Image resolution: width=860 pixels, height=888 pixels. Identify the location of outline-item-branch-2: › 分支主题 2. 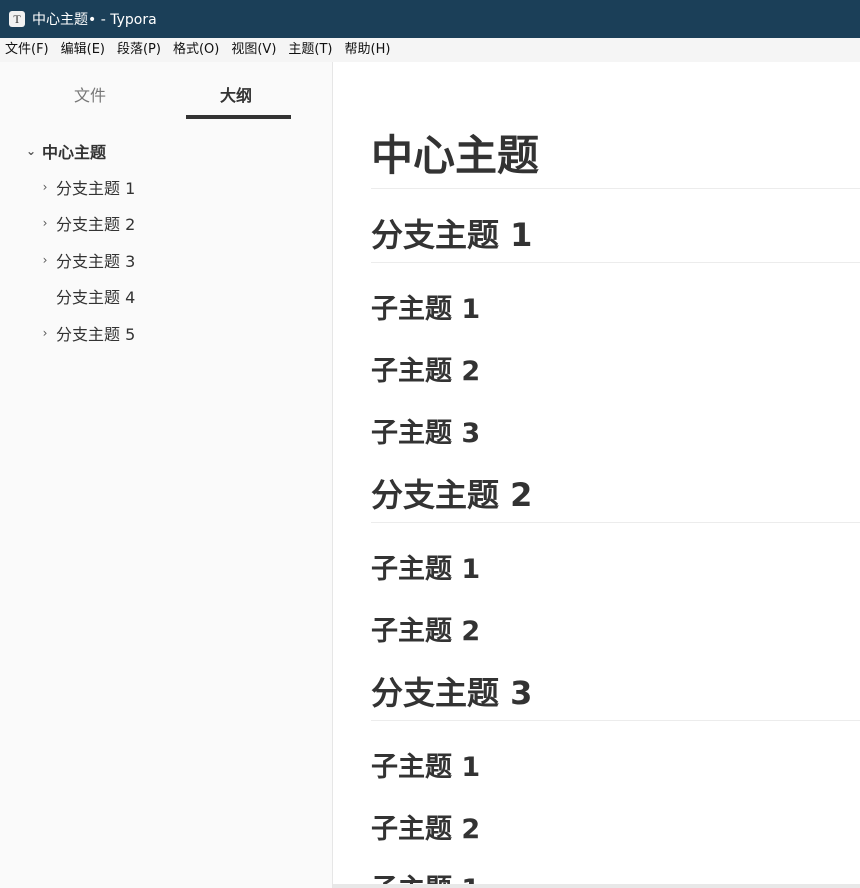
(87, 223).